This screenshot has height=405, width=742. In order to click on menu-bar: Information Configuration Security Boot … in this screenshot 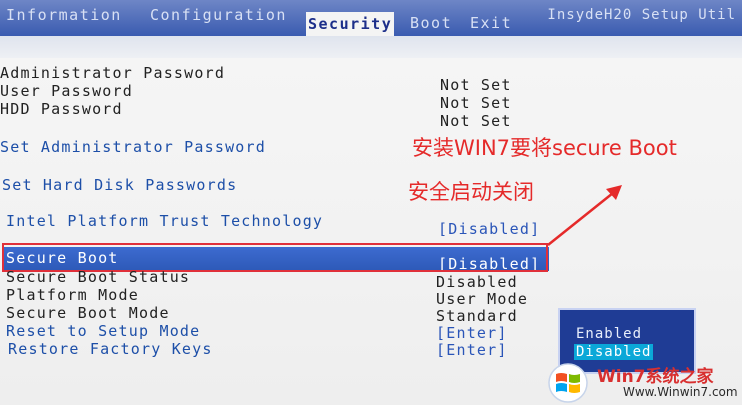, I will do `click(371, 18)`.